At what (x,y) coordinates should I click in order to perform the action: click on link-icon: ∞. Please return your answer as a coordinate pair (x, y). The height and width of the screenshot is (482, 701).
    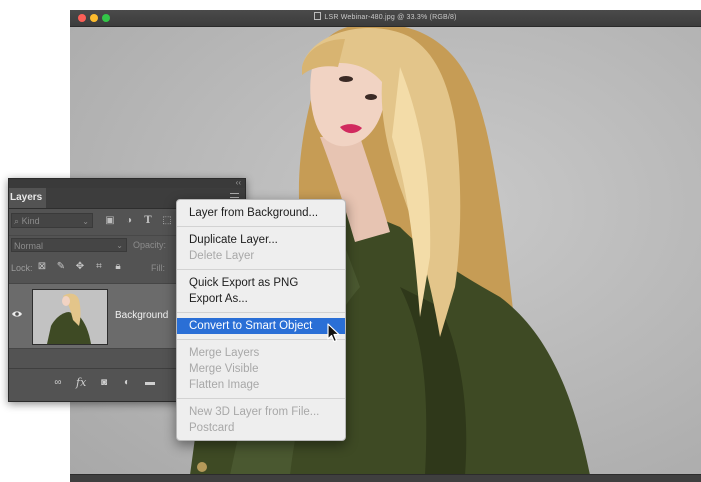
    Looking at the image, I should click on (58, 383).